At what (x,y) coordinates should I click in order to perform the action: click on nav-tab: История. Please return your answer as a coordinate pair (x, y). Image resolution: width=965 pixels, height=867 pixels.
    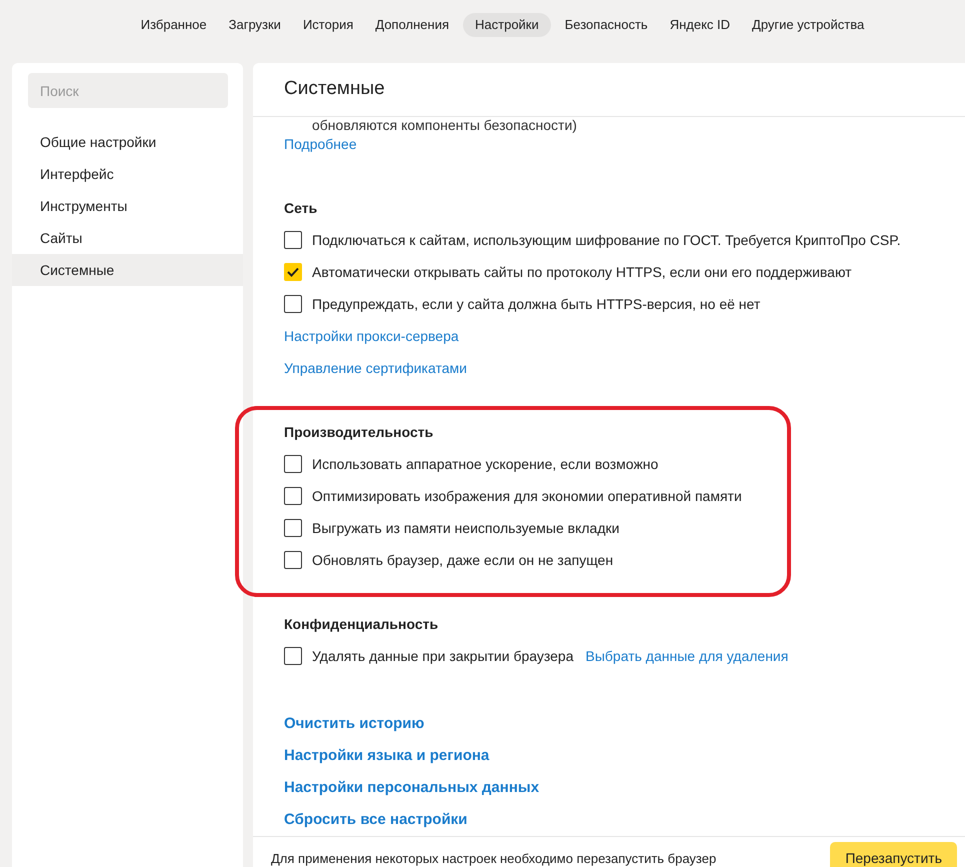
    Looking at the image, I should click on (328, 25).